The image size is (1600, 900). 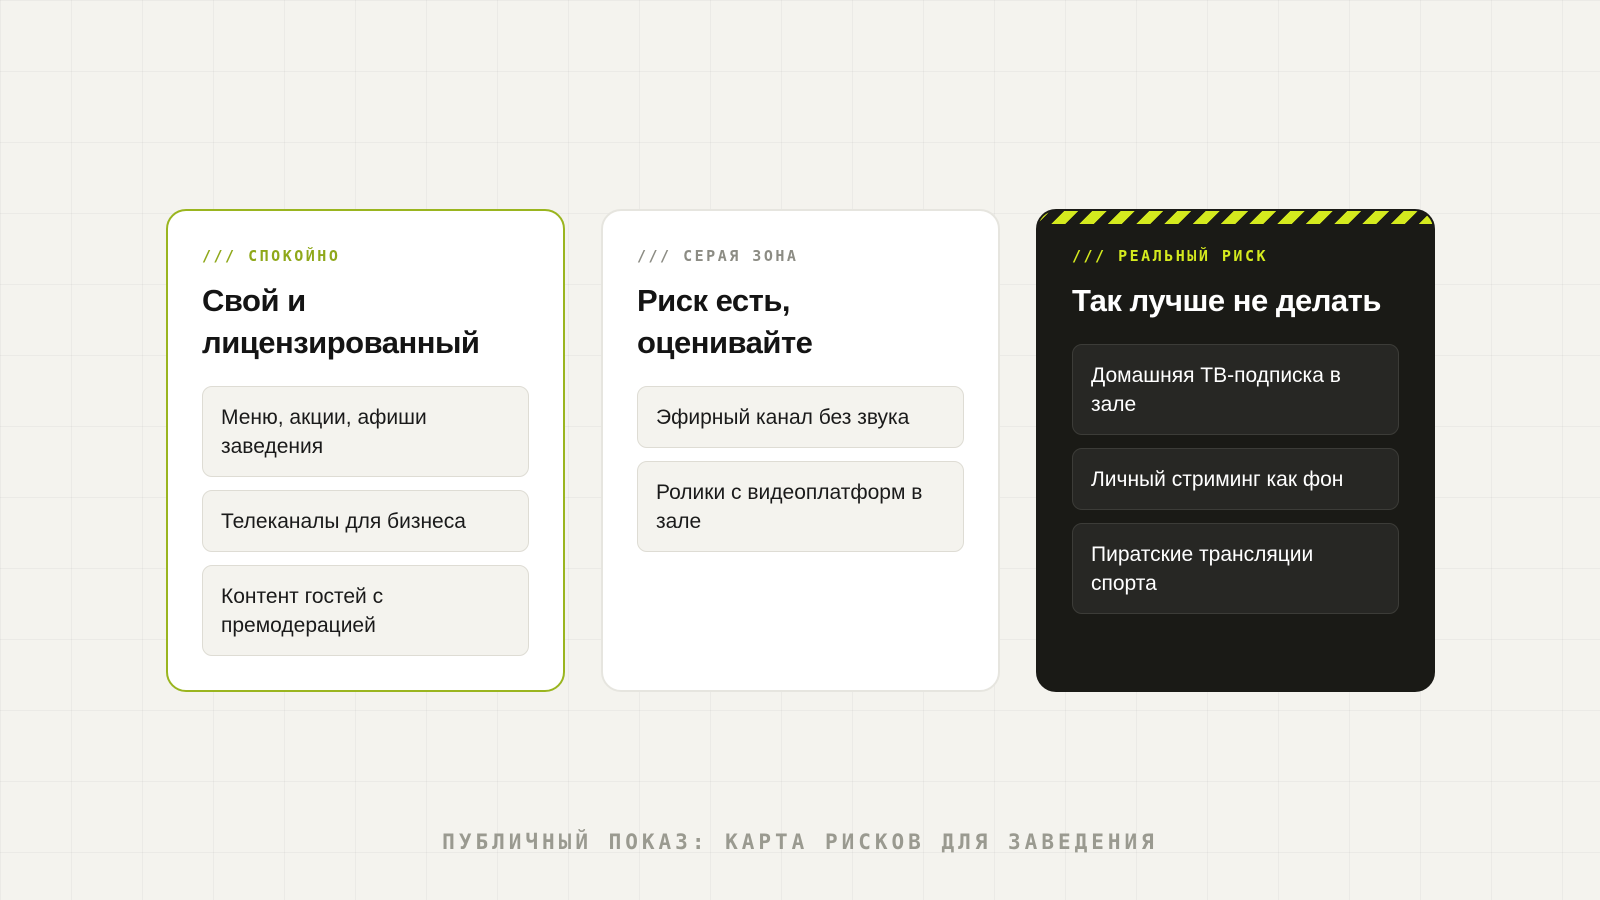 What do you see at coordinates (800, 506) in the screenshot?
I see `list-item: Ролики с видеоплатформ в зале` at bounding box center [800, 506].